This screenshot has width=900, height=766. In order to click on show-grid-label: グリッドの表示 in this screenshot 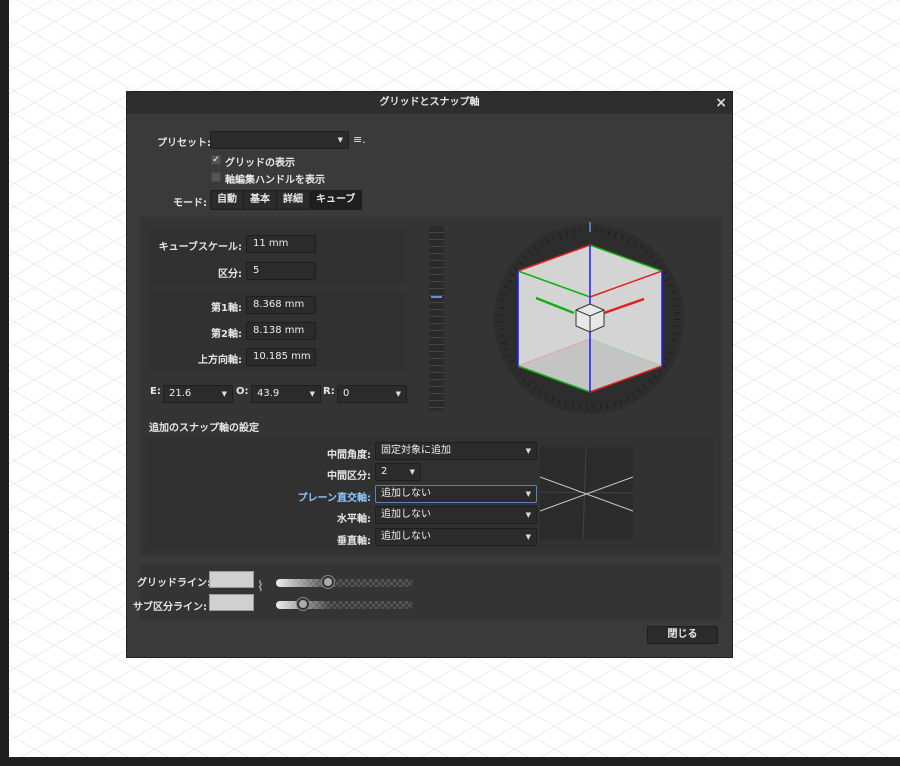, I will do `click(260, 163)`.